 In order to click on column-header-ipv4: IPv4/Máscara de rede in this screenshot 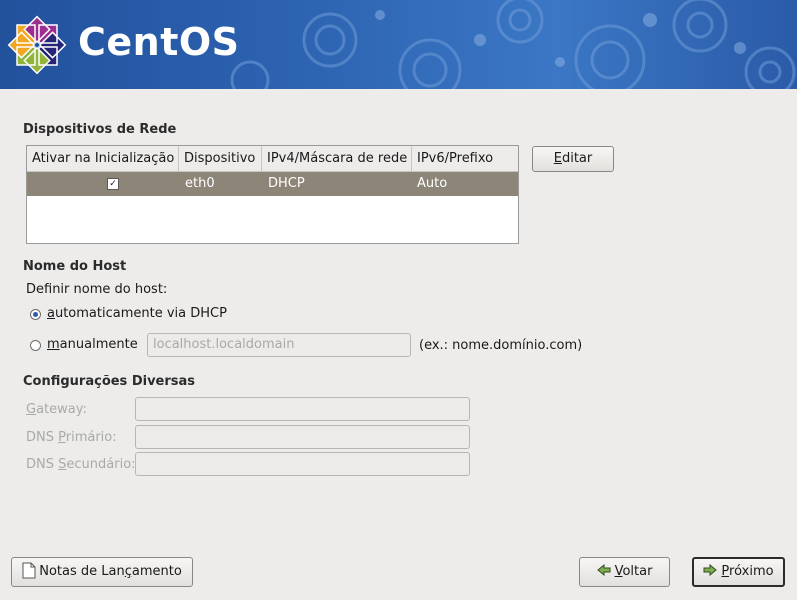, I will do `click(337, 158)`.